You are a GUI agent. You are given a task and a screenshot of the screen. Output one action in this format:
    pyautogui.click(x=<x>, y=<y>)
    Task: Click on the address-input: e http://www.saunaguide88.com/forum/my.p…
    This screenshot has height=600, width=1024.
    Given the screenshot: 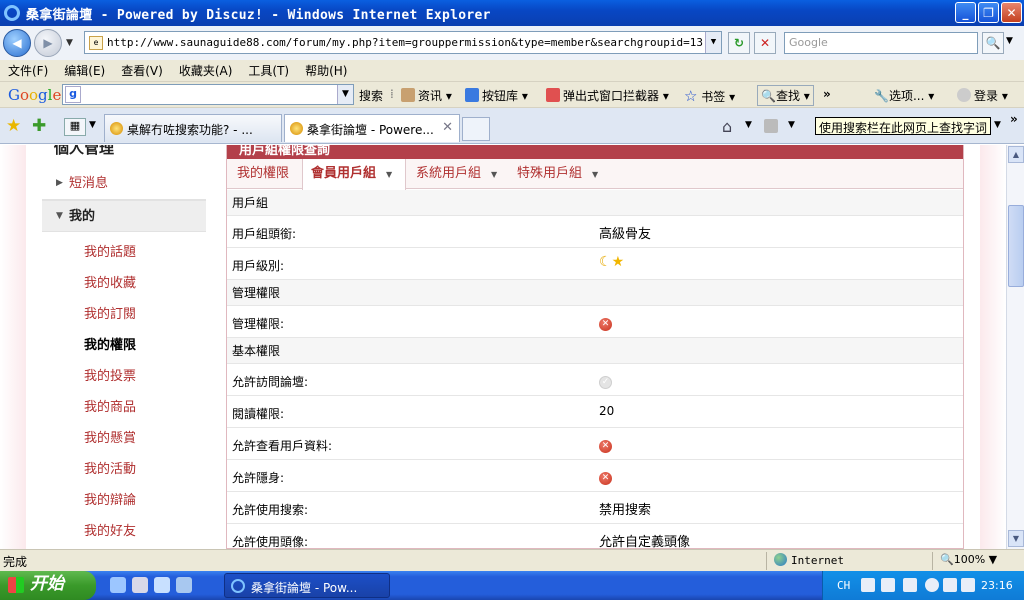 What is the action you would take?
    pyautogui.click(x=403, y=42)
    